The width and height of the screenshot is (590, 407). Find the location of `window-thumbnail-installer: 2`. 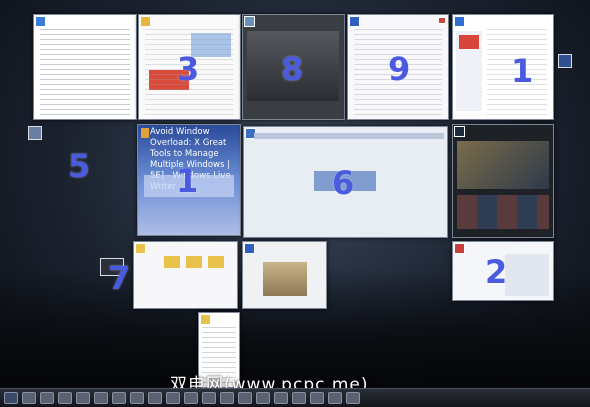

window-thumbnail-installer: 2 is located at coordinates (503, 271).